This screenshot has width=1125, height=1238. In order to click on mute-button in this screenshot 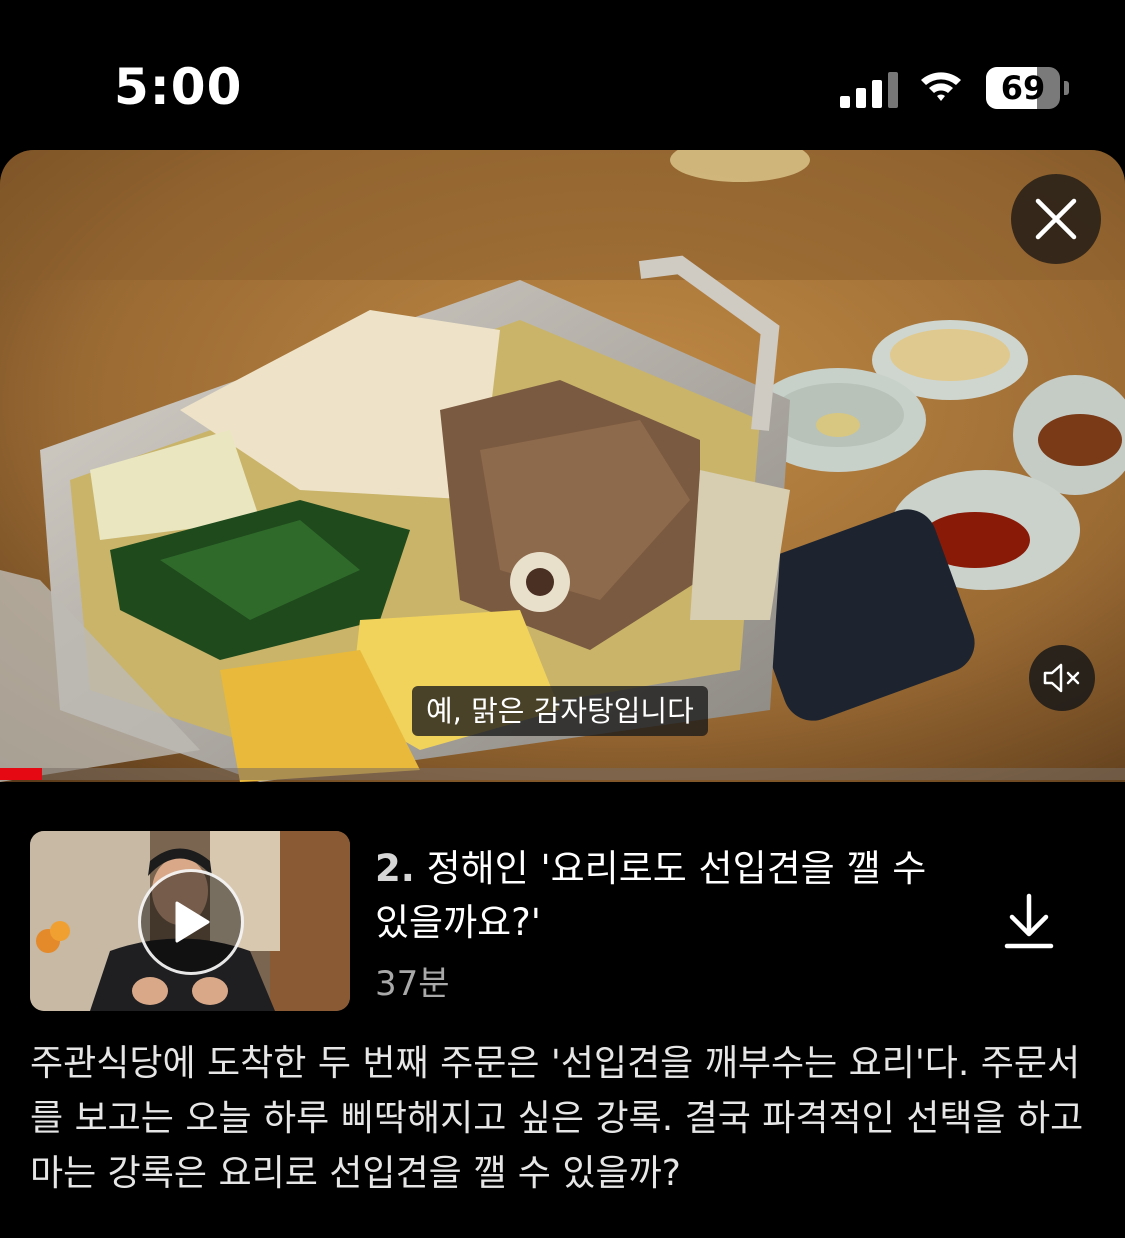, I will do `click(1062, 678)`.